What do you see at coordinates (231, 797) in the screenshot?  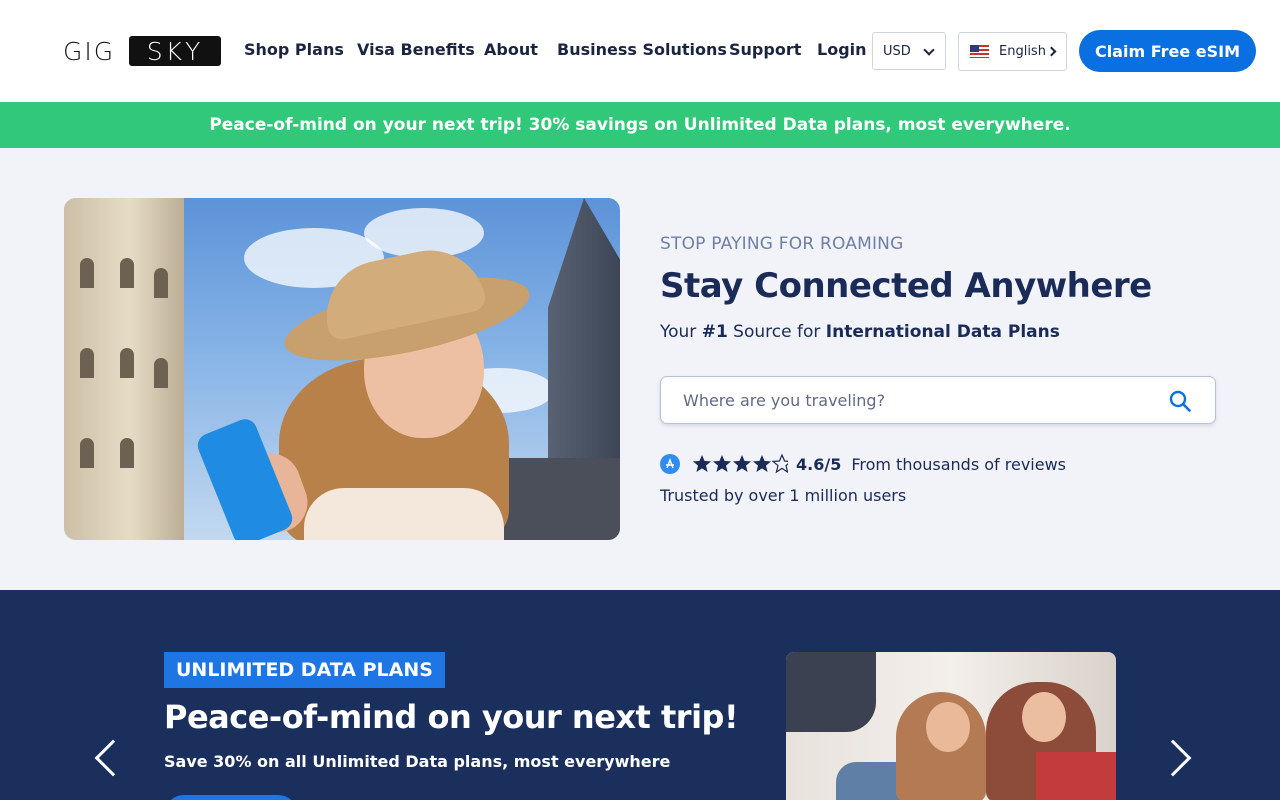 I see `carousel-cta-button` at bounding box center [231, 797].